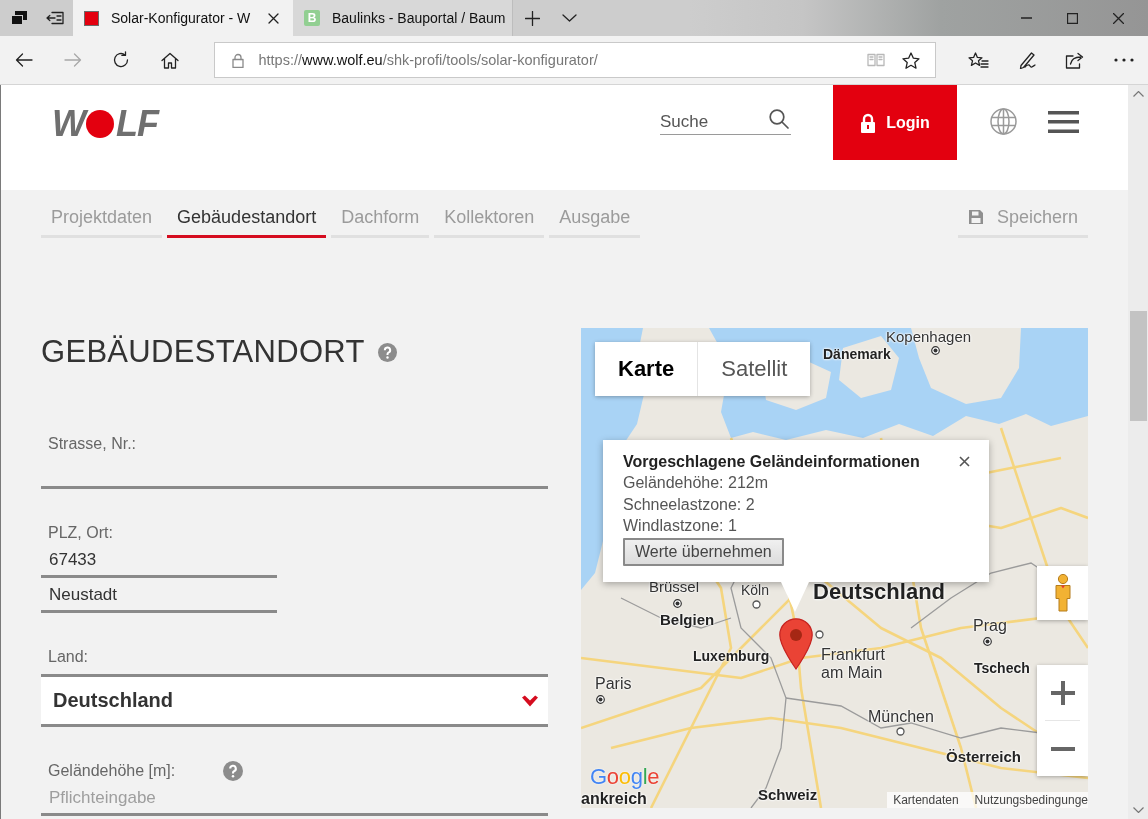 The image size is (1148, 819). I want to click on save-icon, so click(975, 217).